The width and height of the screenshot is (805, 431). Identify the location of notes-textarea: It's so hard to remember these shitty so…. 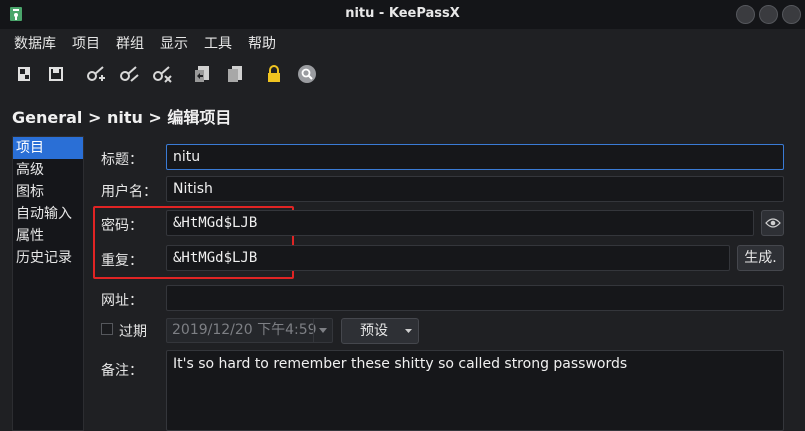
(475, 390).